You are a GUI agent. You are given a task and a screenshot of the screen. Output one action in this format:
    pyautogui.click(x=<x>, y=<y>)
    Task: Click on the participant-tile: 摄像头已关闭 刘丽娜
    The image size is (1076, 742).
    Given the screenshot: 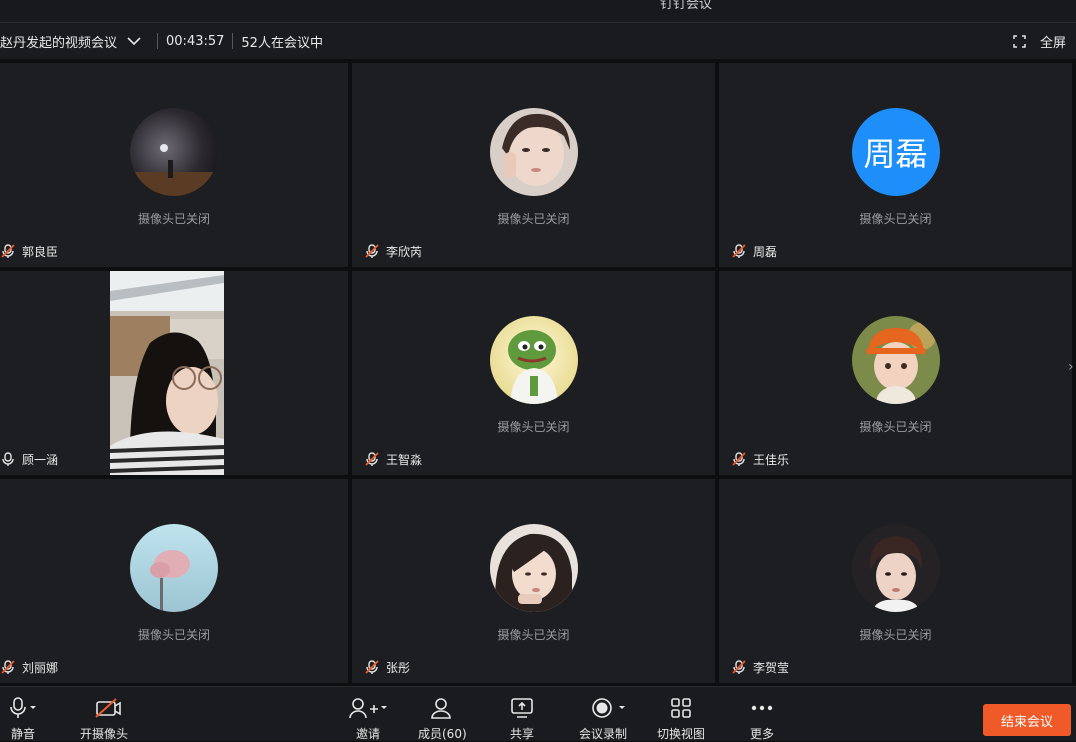 What is the action you would take?
    pyautogui.click(x=174, y=581)
    